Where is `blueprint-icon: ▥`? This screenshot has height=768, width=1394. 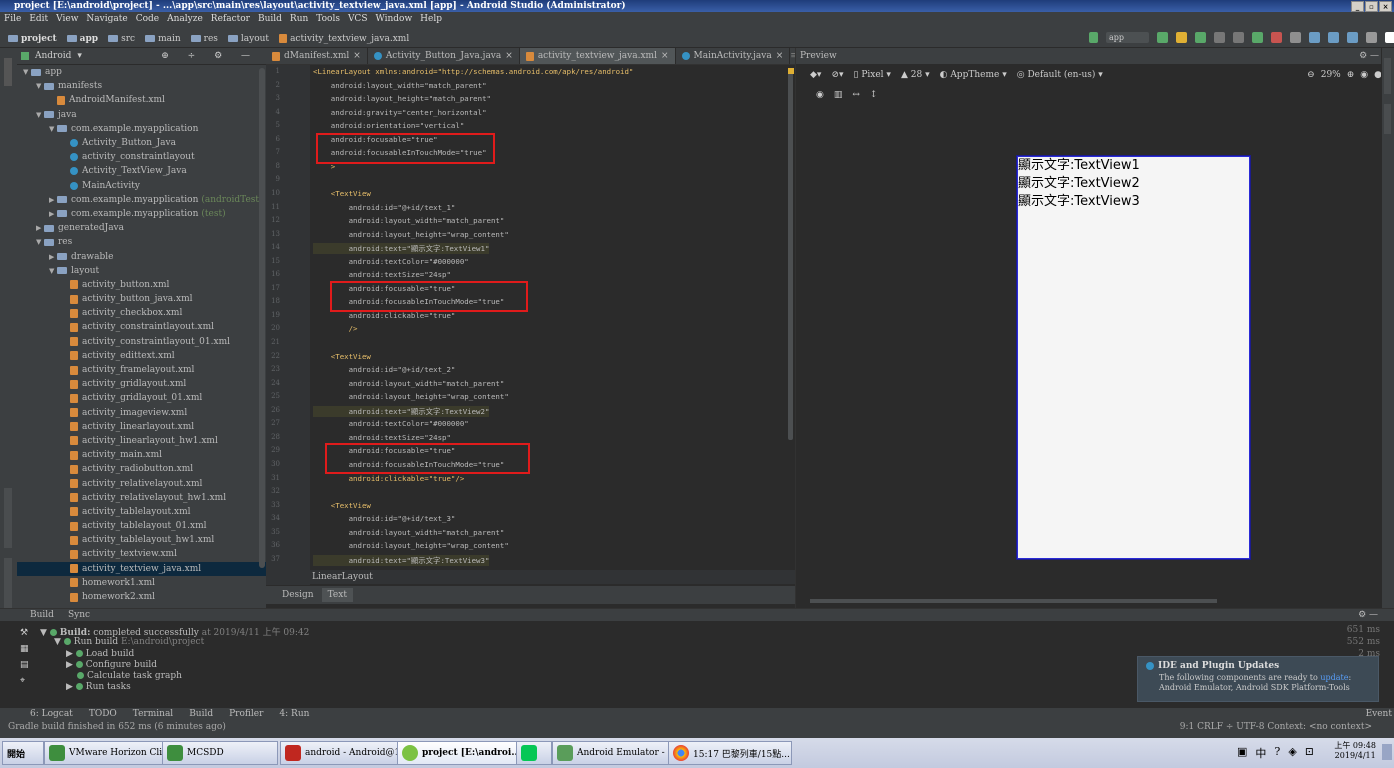 blueprint-icon: ▥ is located at coordinates (838, 95).